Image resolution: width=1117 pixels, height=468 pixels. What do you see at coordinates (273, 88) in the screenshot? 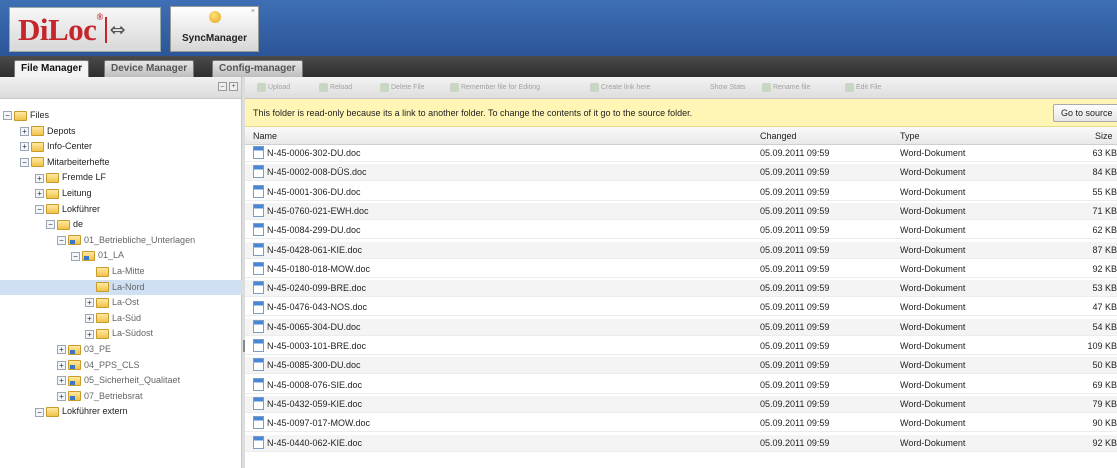
I see `upload-button: Upload` at bounding box center [273, 88].